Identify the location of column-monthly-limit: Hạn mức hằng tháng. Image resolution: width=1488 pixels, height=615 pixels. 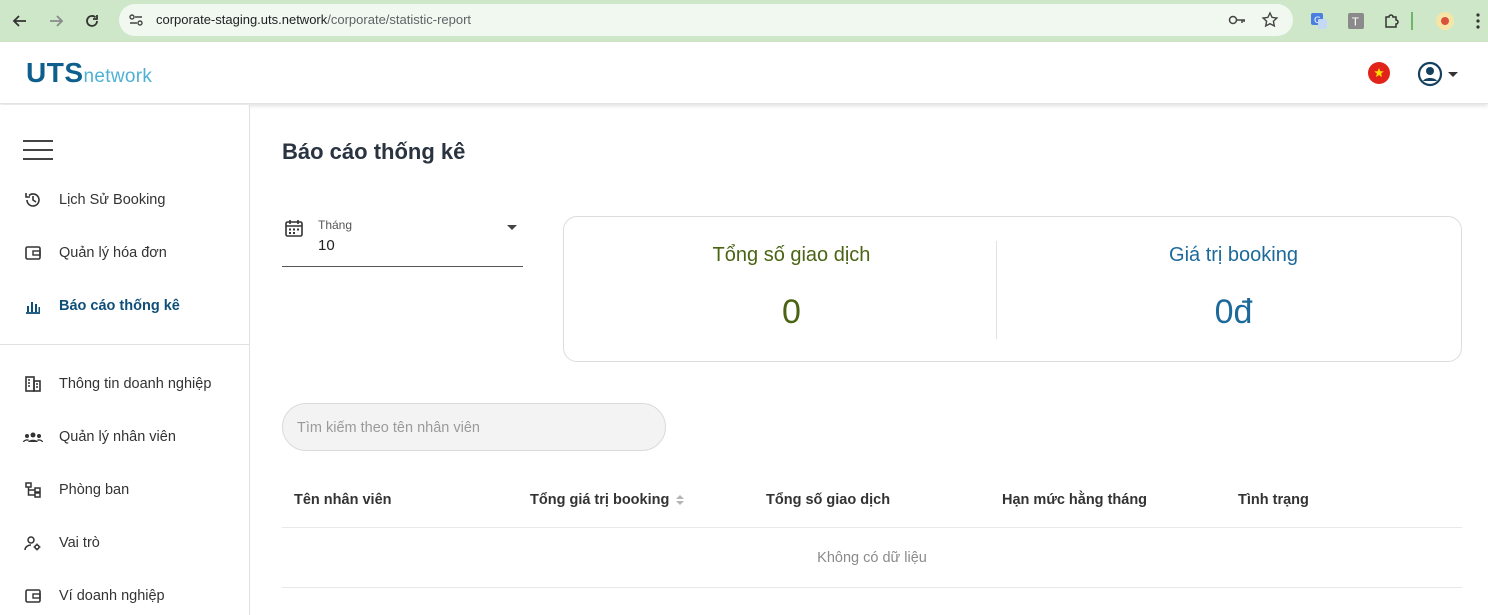
(1075, 500).